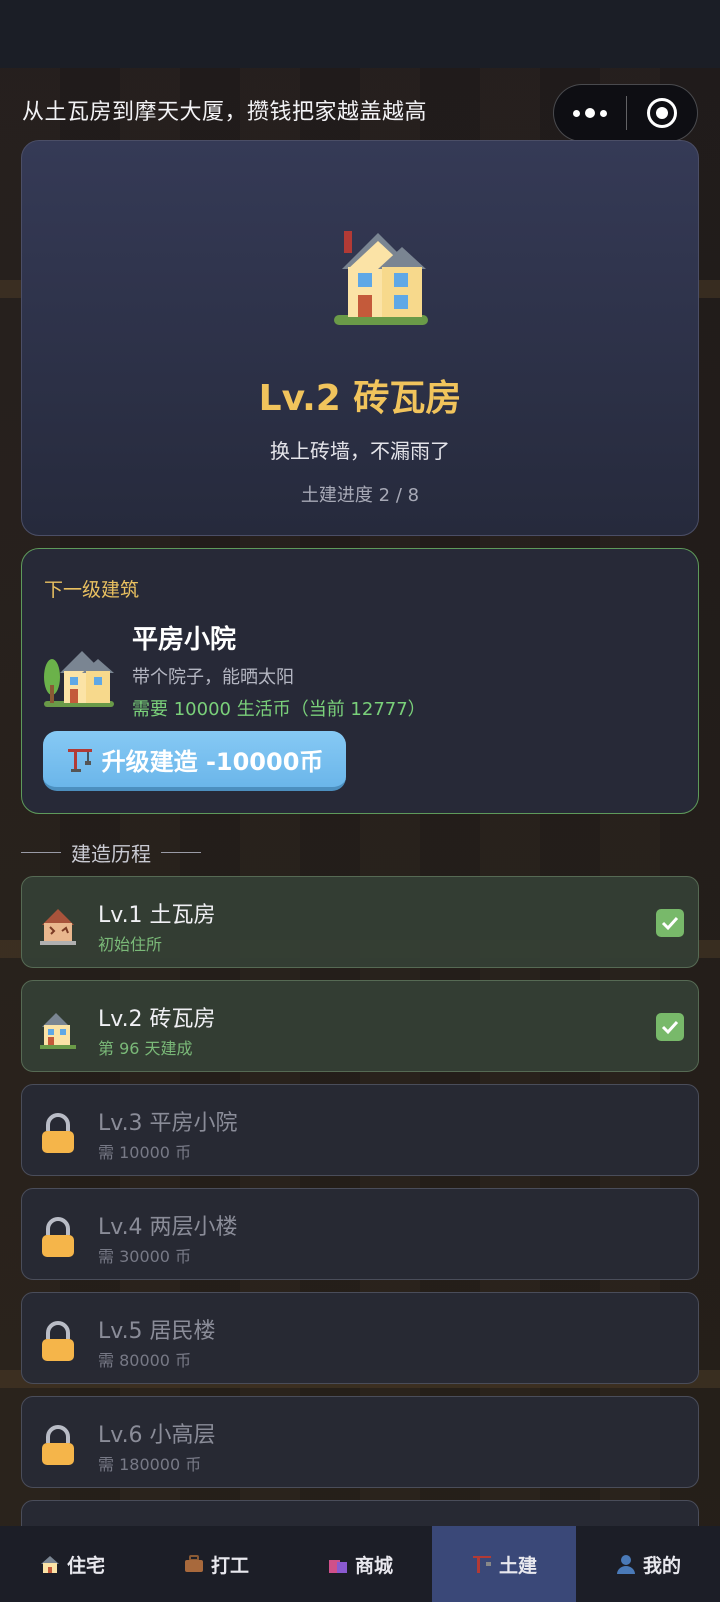 The width and height of the screenshot is (720, 1602). What do you see at coordinates (517, 1565) in the screenshot?
I see `tab-label: 土建` at bounding box center [517, 1565].